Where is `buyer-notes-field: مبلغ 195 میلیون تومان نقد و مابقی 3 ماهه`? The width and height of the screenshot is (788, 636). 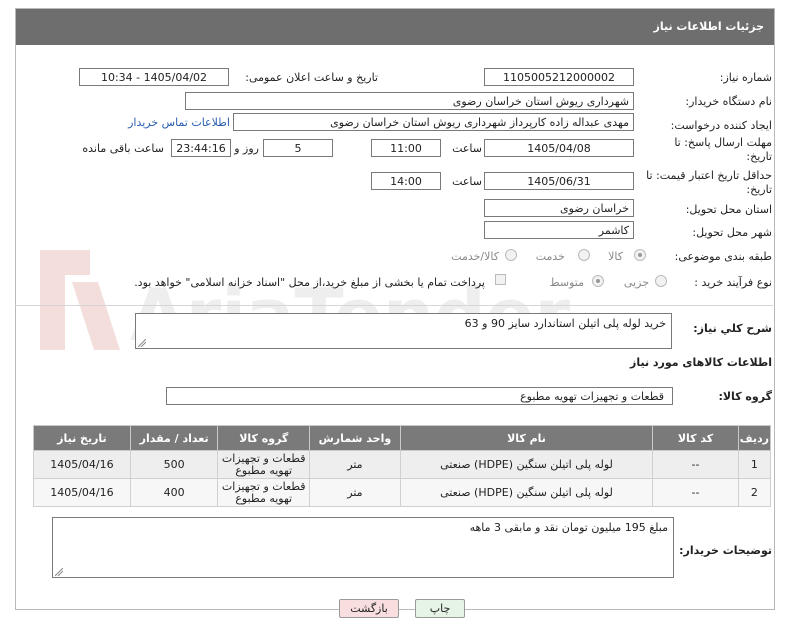
buyer-notes-field: مبلغ 195 میلیون تومان نقد و مابقی 3 ماهه is located at coordinates (363, 547).